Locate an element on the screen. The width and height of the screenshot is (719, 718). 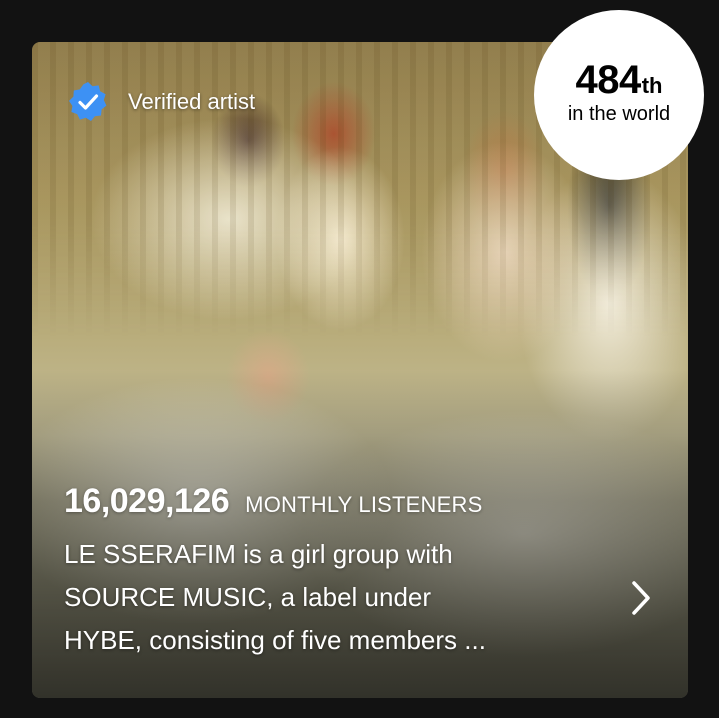
bio-line: LE SSERAFIM is a girl group with is located at coordinates (258, 554).